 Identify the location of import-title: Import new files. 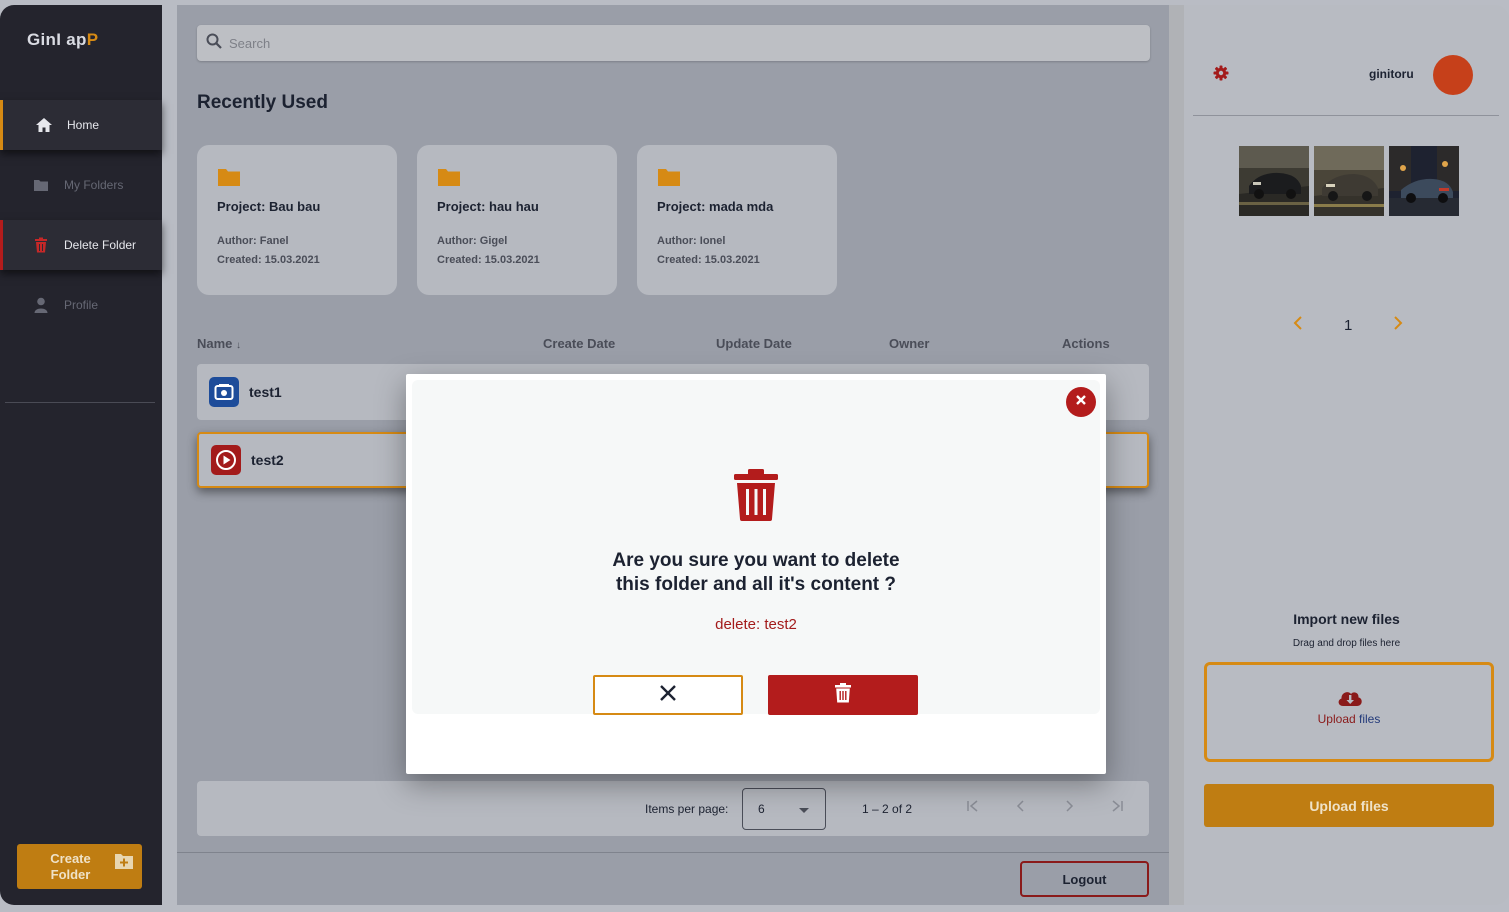
(1346, 619).